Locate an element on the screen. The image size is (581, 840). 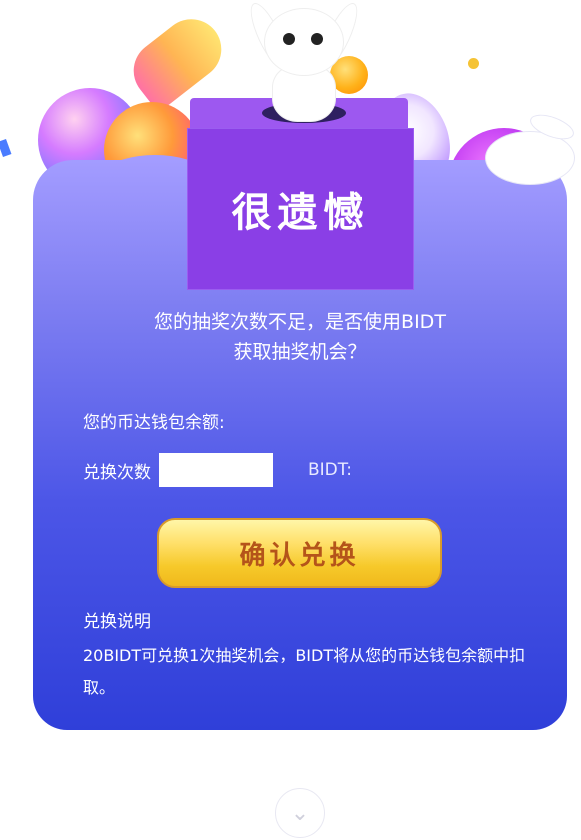
description-title: 兑换说明 is located at coordinates (117, 622).